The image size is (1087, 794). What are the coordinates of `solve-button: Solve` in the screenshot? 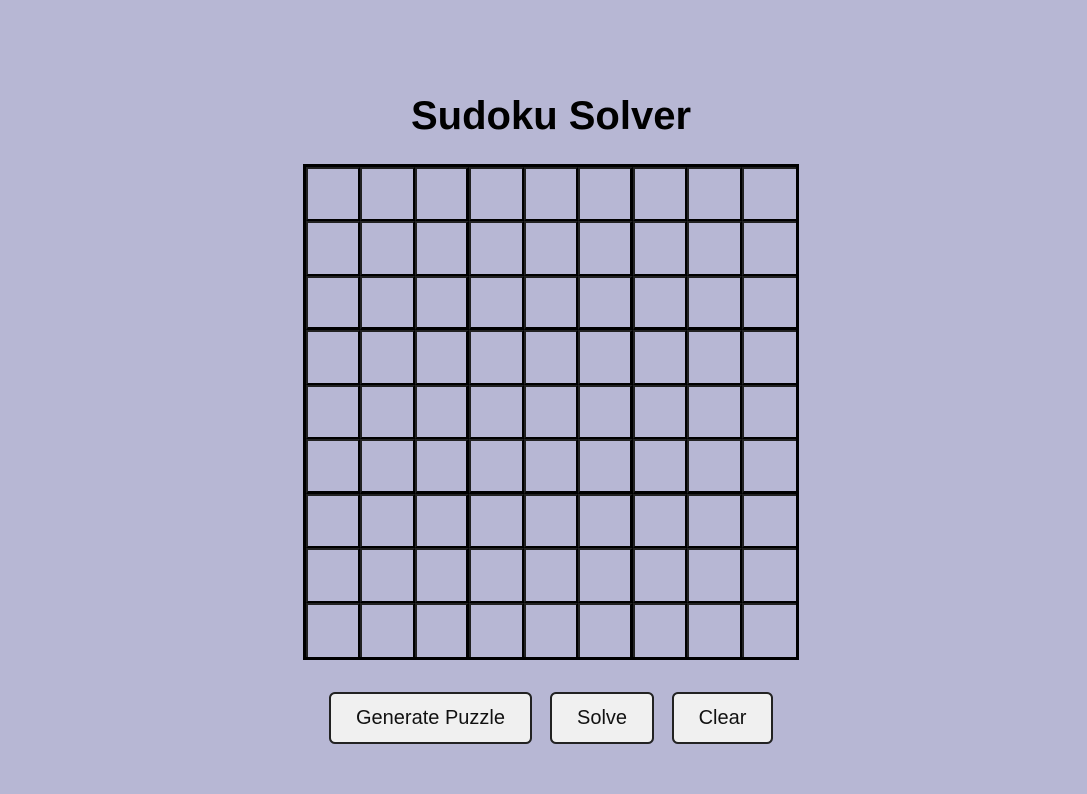 It's located at (602, 718).